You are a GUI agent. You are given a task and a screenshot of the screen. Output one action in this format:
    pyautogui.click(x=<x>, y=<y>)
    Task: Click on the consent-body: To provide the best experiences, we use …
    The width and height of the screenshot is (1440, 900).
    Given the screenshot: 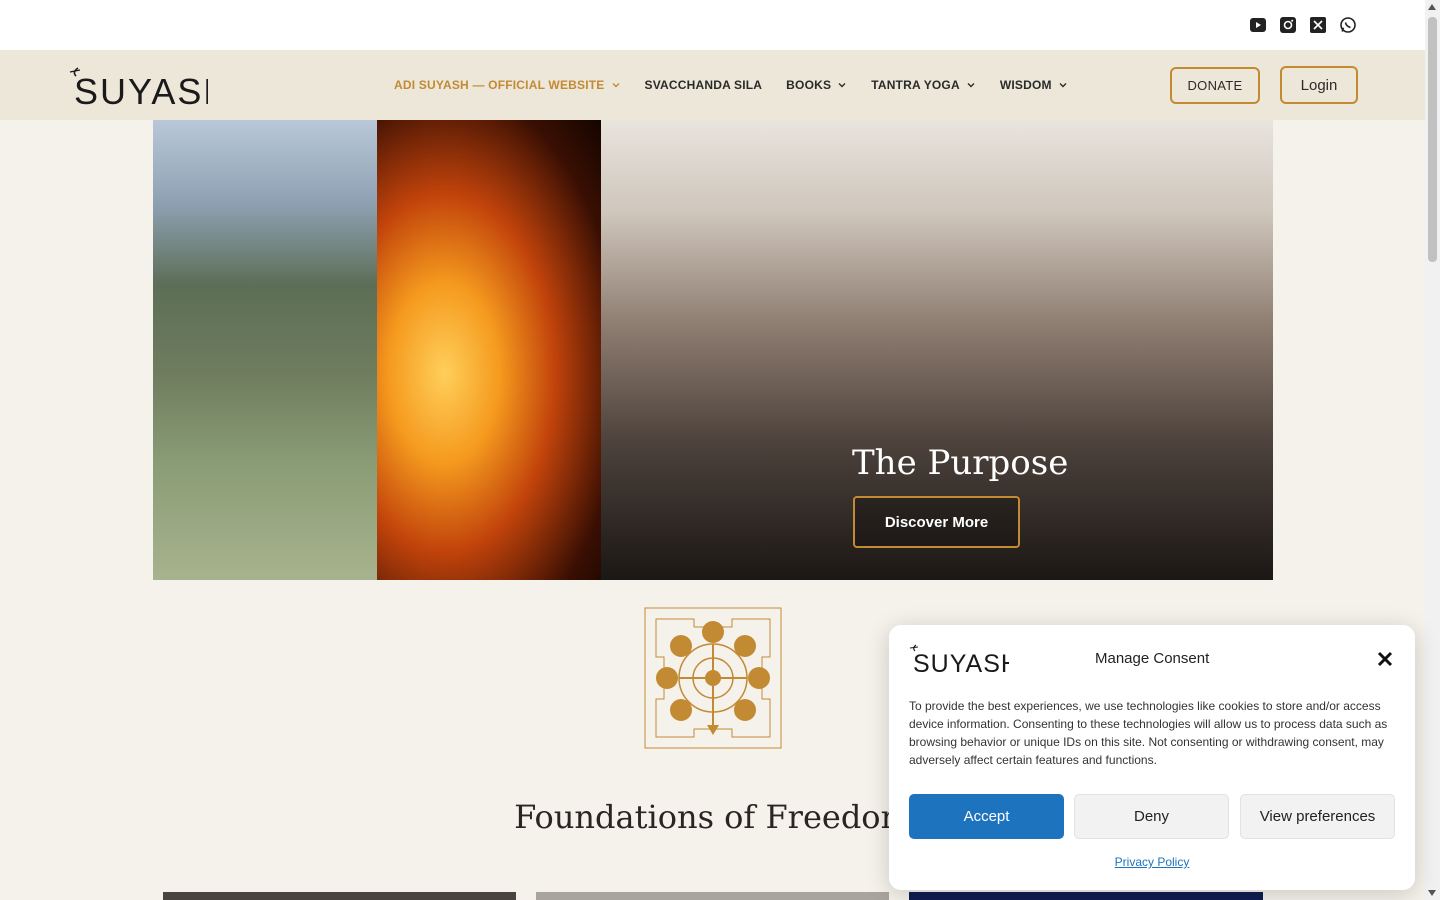 What is the action you would take?
    pyautogui.click(x=1148, y=733)
    